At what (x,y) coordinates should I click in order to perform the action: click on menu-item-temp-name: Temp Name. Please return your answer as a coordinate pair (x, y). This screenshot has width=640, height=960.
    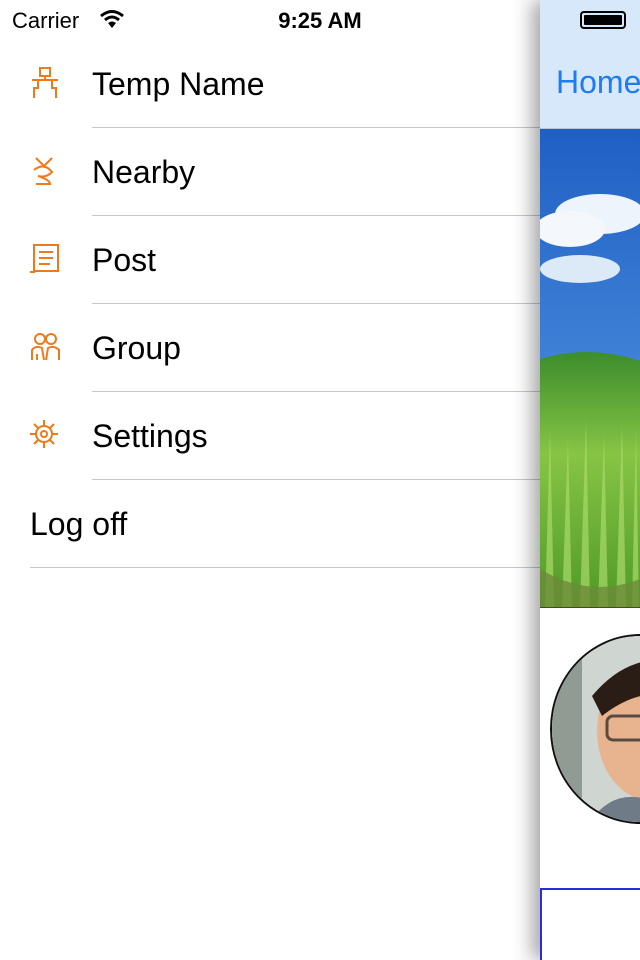
    Looking at the image, I should click on (270, 84).